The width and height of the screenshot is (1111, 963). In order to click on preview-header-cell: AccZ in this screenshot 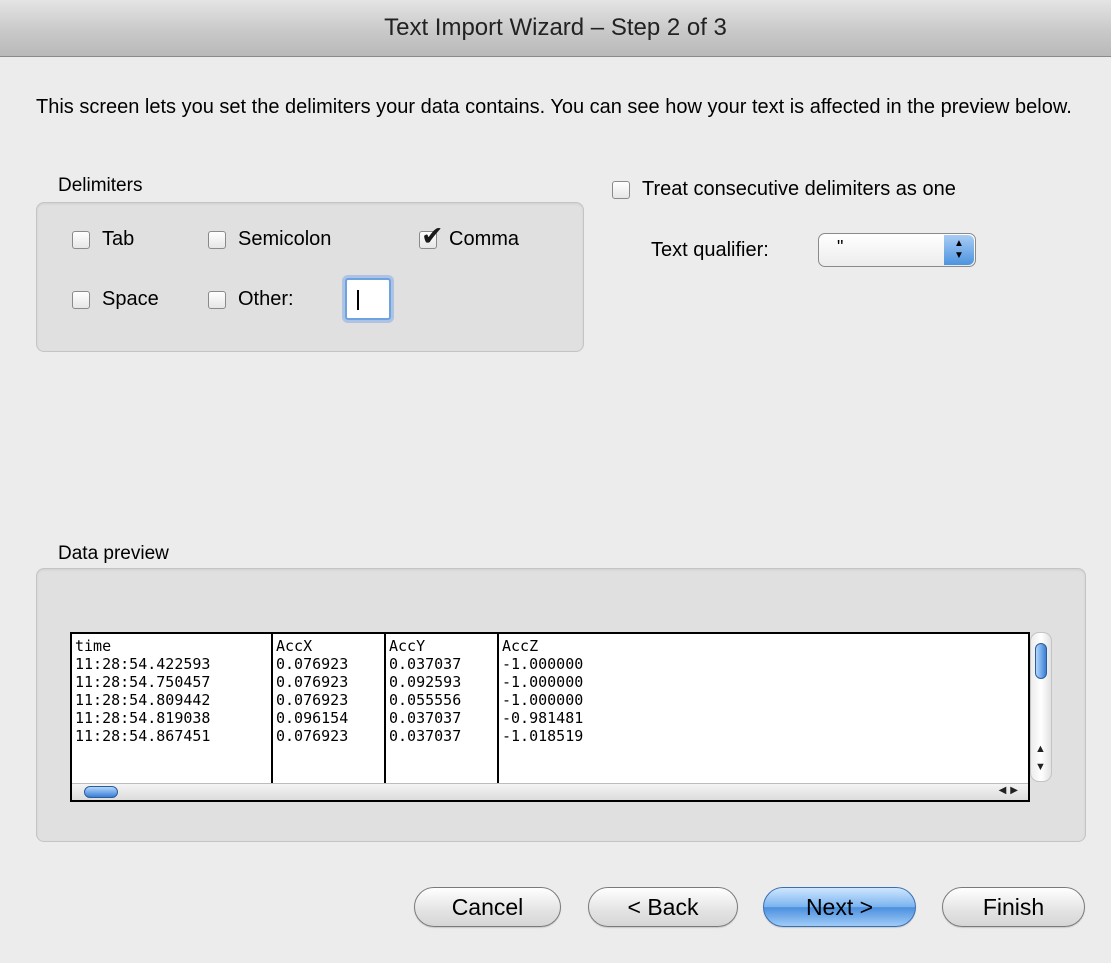, I will do `click(520, 646)`.